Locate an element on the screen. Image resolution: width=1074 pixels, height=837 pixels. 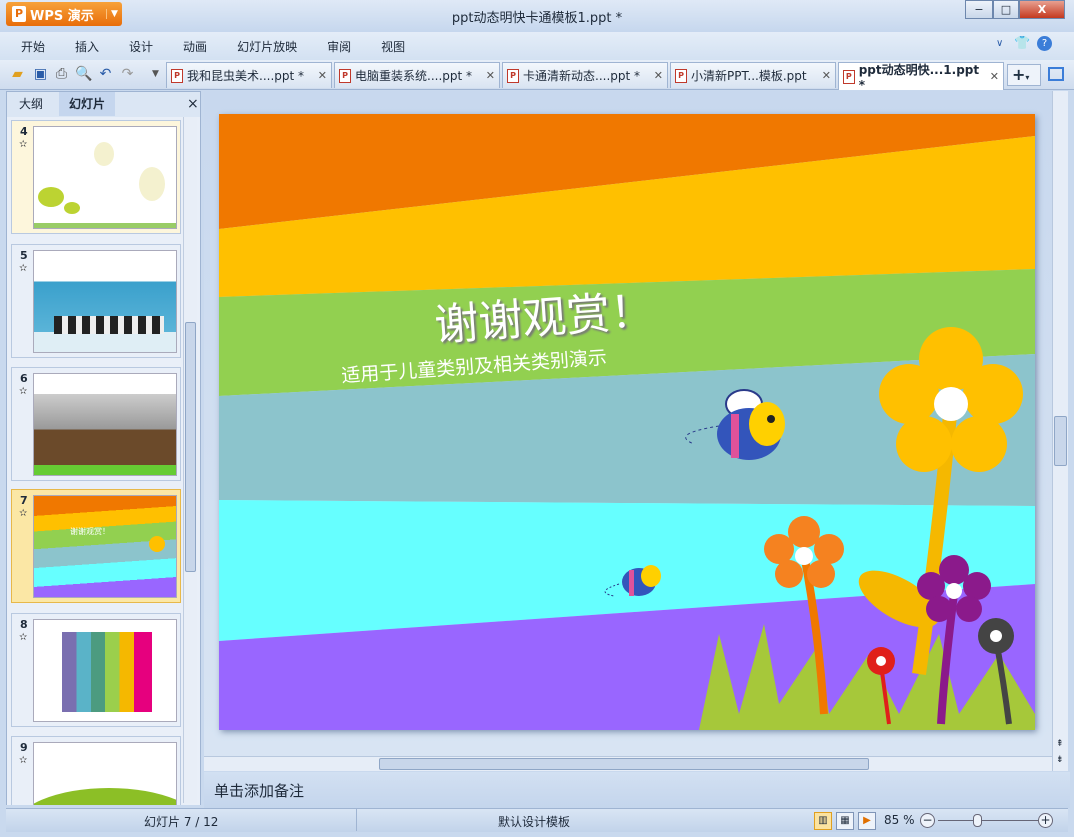
close-panel-icon: × is located at coordinates (193, 104).